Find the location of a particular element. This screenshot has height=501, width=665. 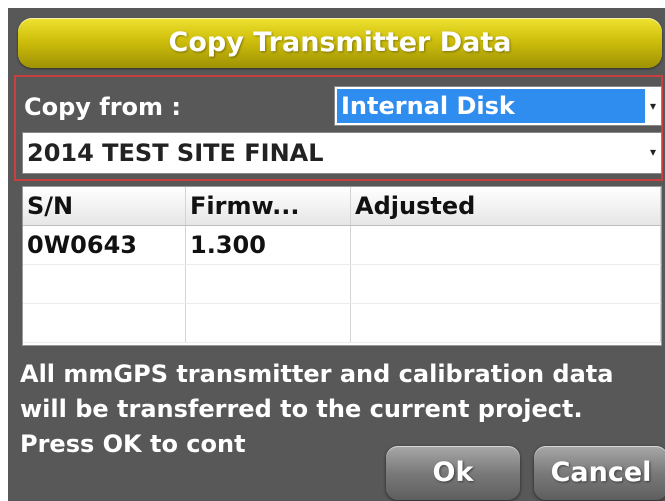

cell-firmware: 1.300 is located at coordinates (268, 245).